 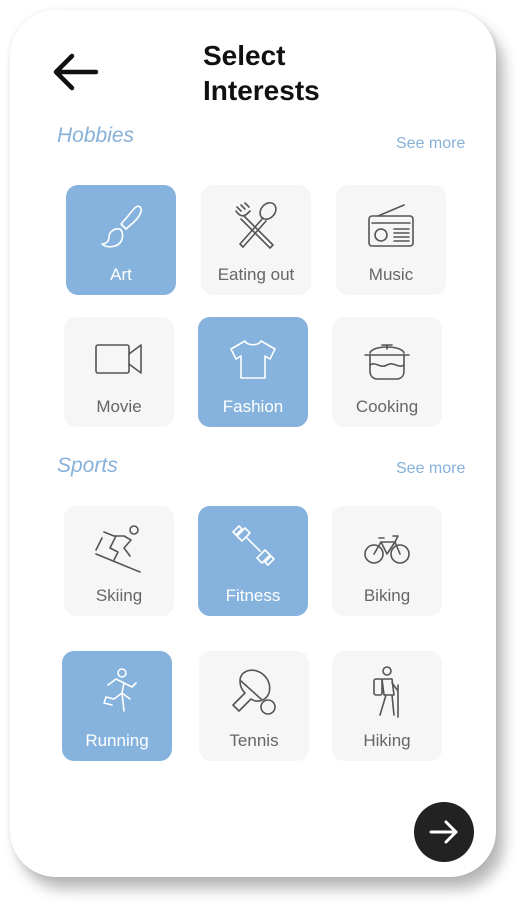 I want to click on dumbbell-icon, so click(x=253, y=547).